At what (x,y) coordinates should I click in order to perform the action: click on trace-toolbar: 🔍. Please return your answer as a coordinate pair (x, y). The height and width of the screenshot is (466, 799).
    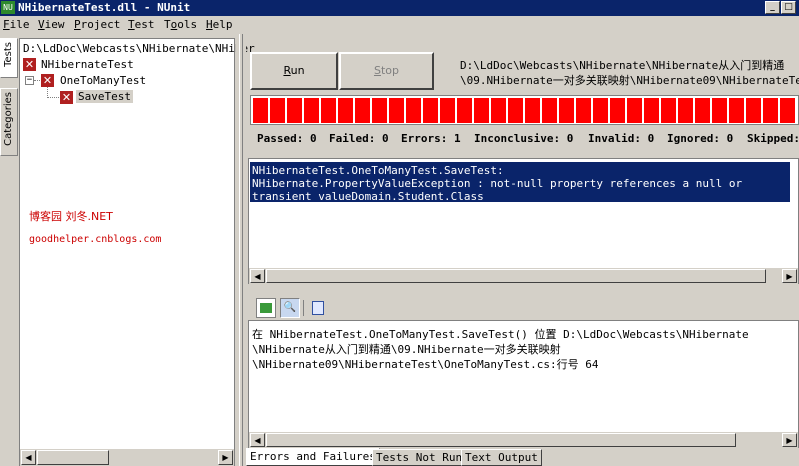
    Looking at the image, I should click on (523, 308).